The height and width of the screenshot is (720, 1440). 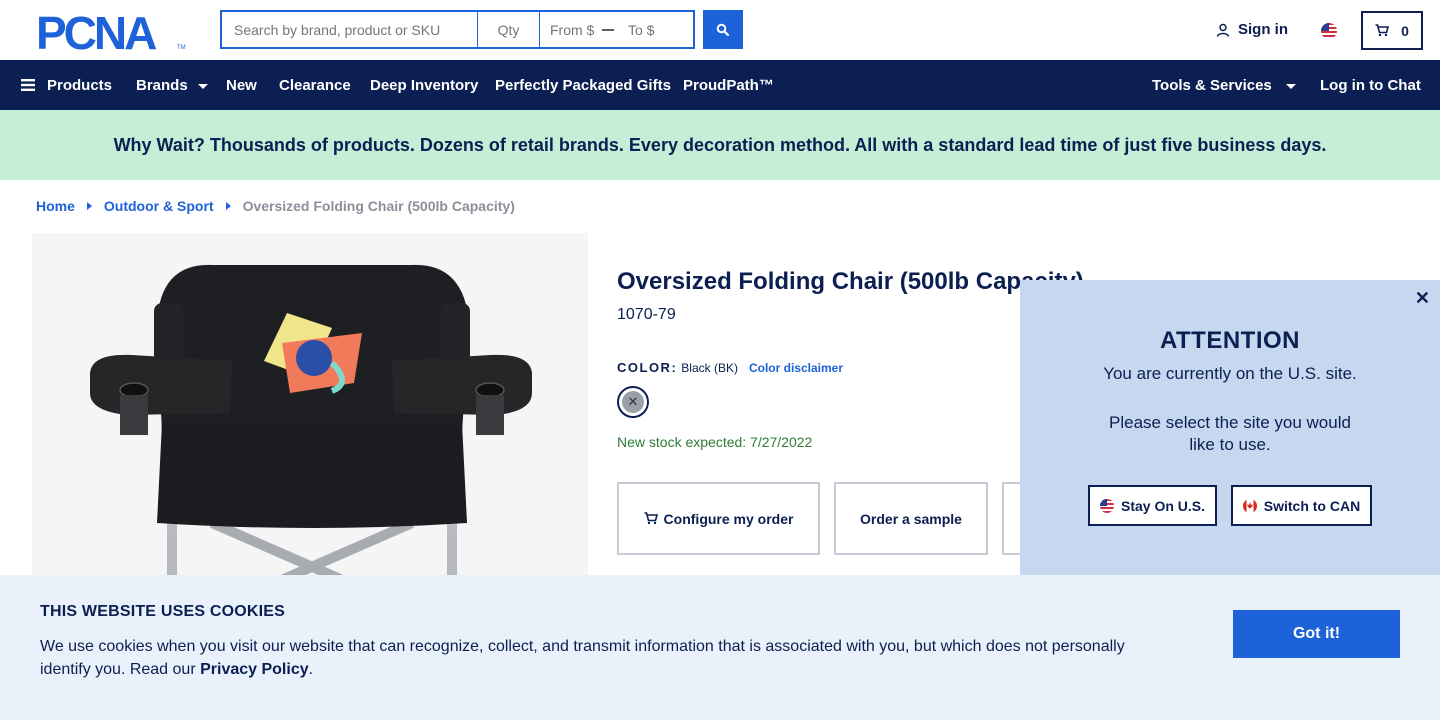 What do you see at coordinates (159, 206) in the screenshot?
I see `breadcrumb-category: Outdoor & Sport` at bounding box center [159, 206].